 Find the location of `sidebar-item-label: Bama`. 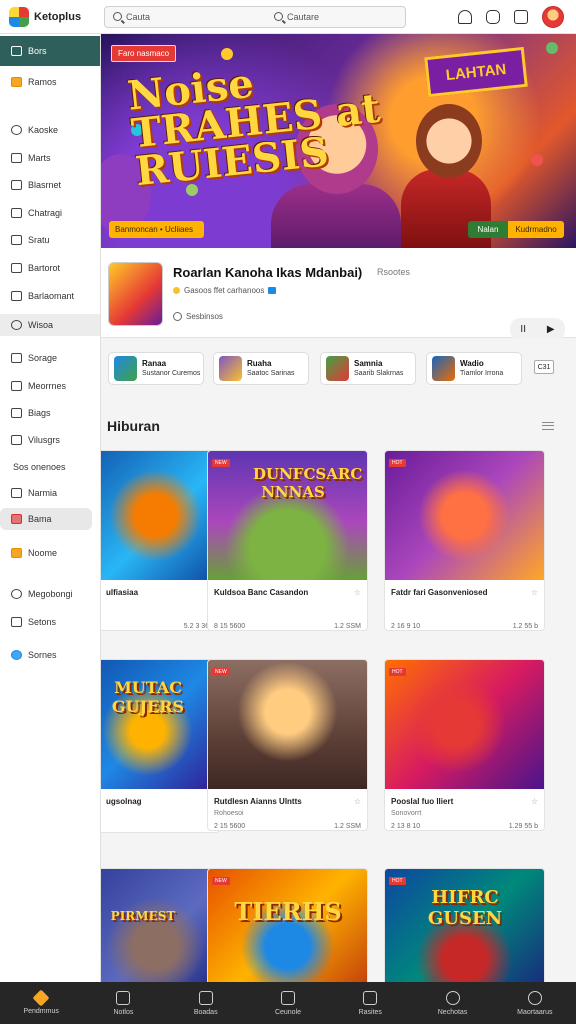

sidebar-item-label: Bama is located at coordinates (40, 519).